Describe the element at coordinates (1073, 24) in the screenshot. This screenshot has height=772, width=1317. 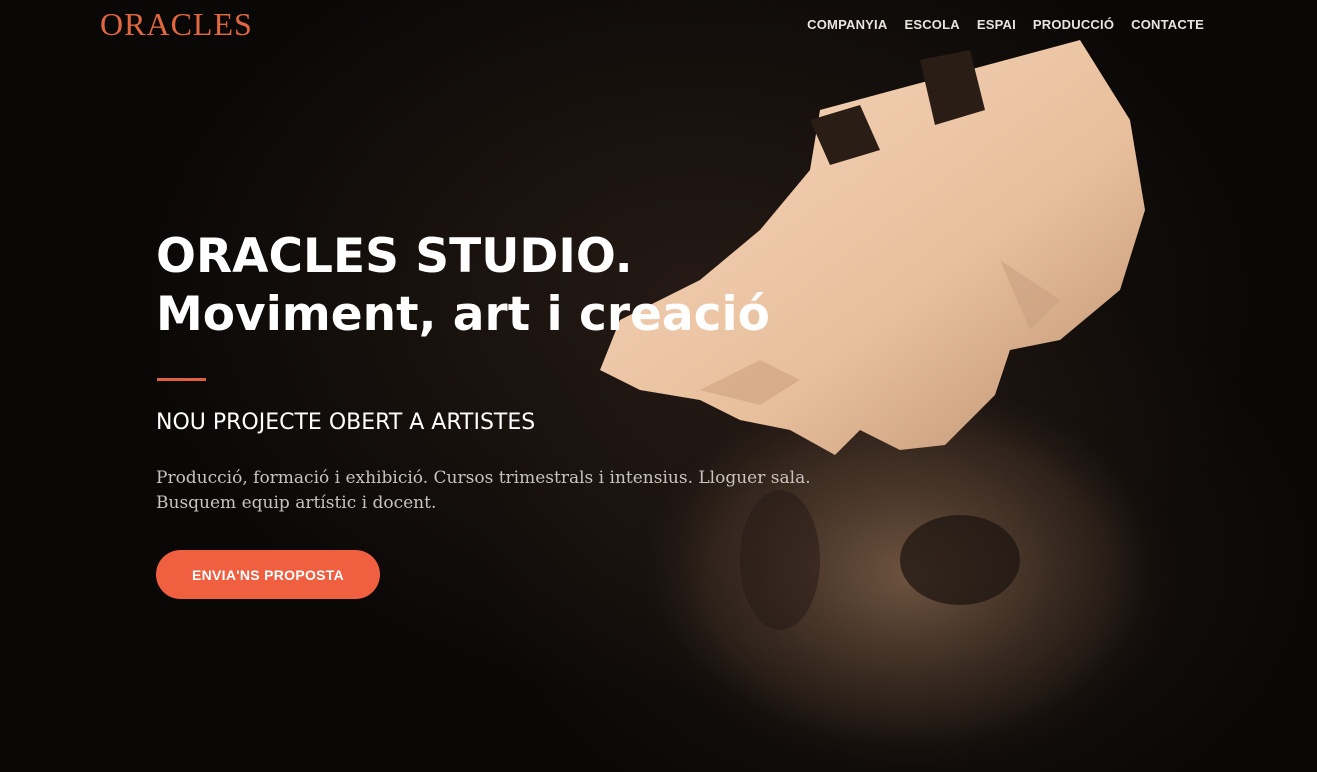
I see `nav-item-produccio: PRODUCCIÓ` at that location.